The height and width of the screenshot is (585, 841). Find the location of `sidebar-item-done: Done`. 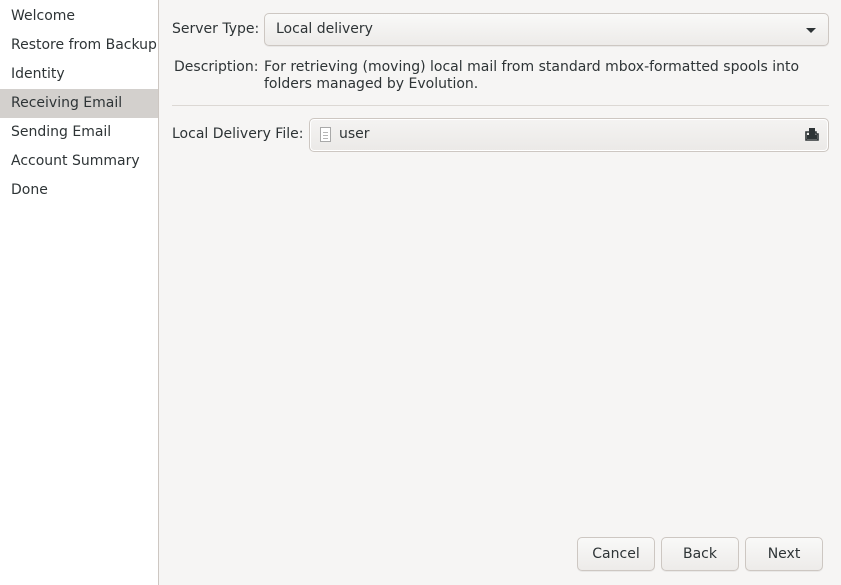

sidebar-item-done: Done is located at coordinates (79, 190).